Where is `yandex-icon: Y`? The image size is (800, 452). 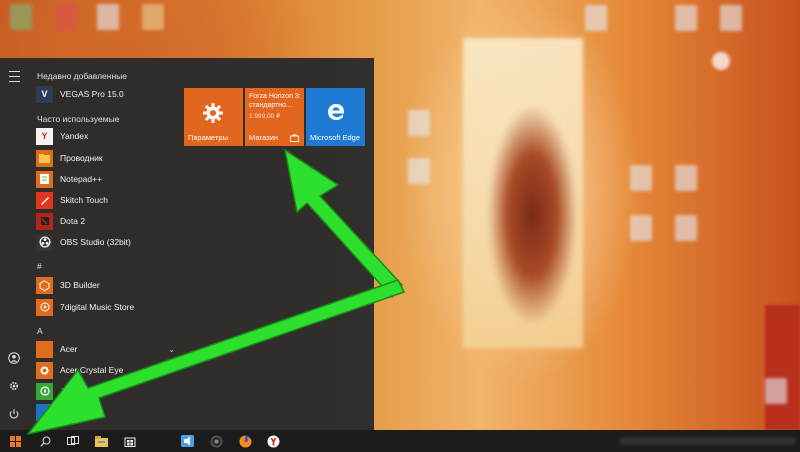
yandex-icon: Y is located at coordinates (44, 136).